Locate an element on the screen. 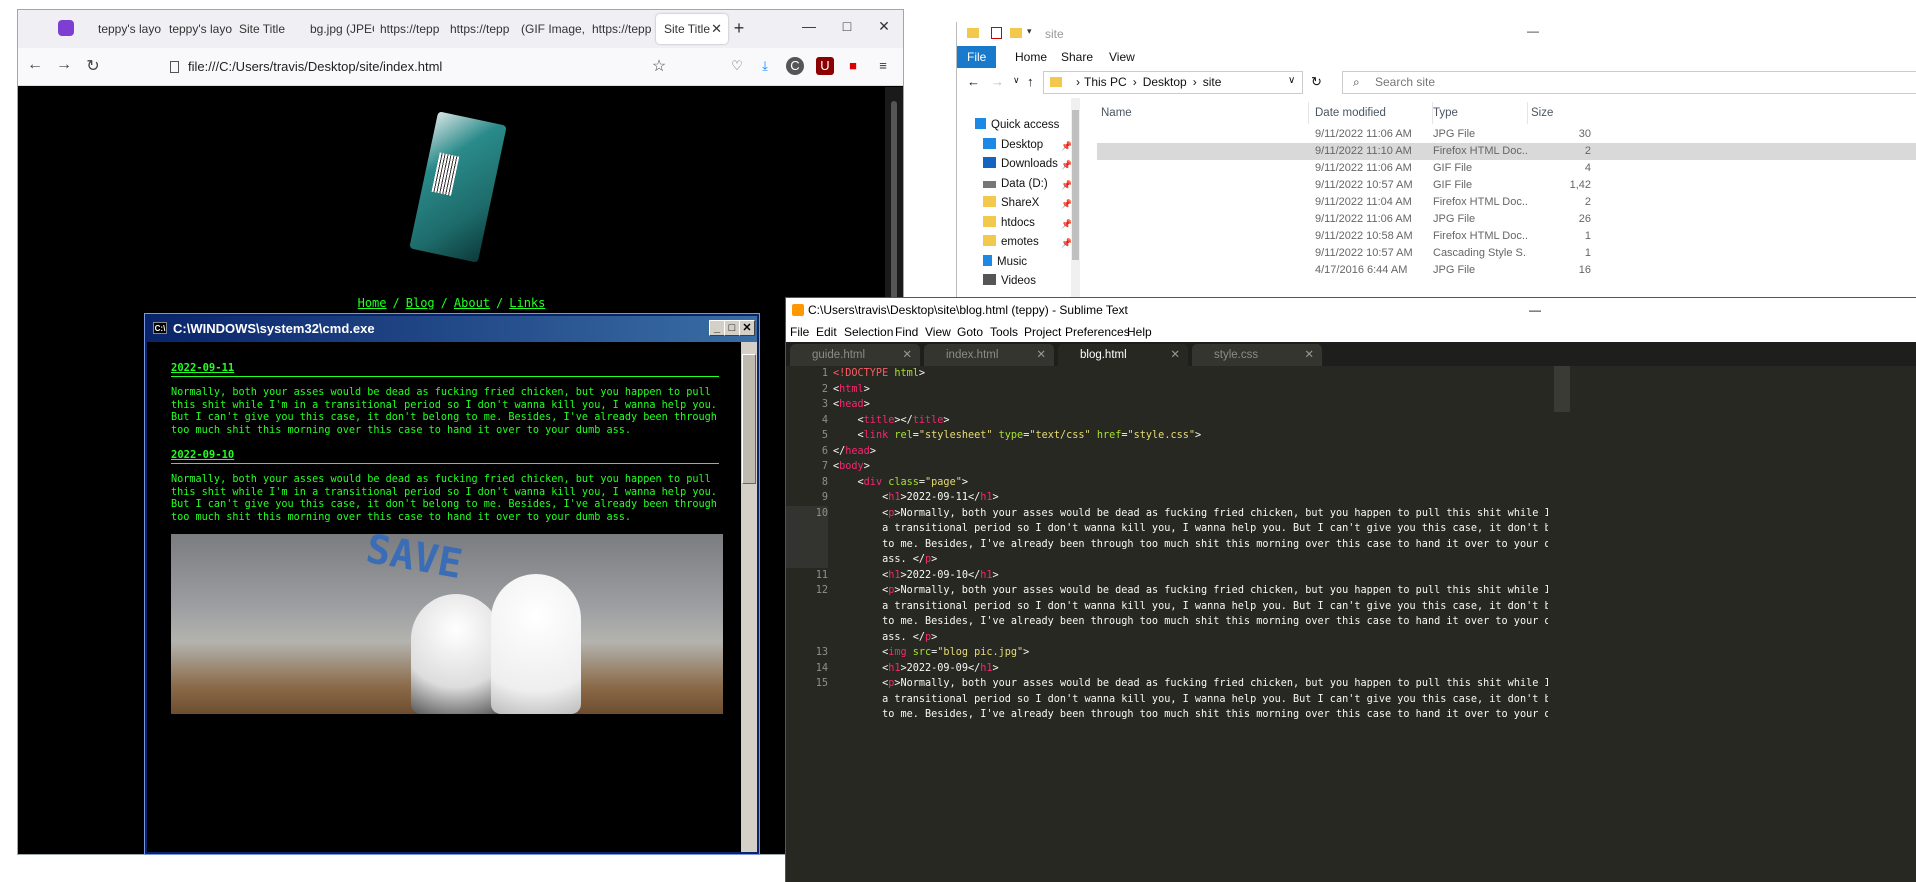  properties-icon is located at coordinates (996, 33).